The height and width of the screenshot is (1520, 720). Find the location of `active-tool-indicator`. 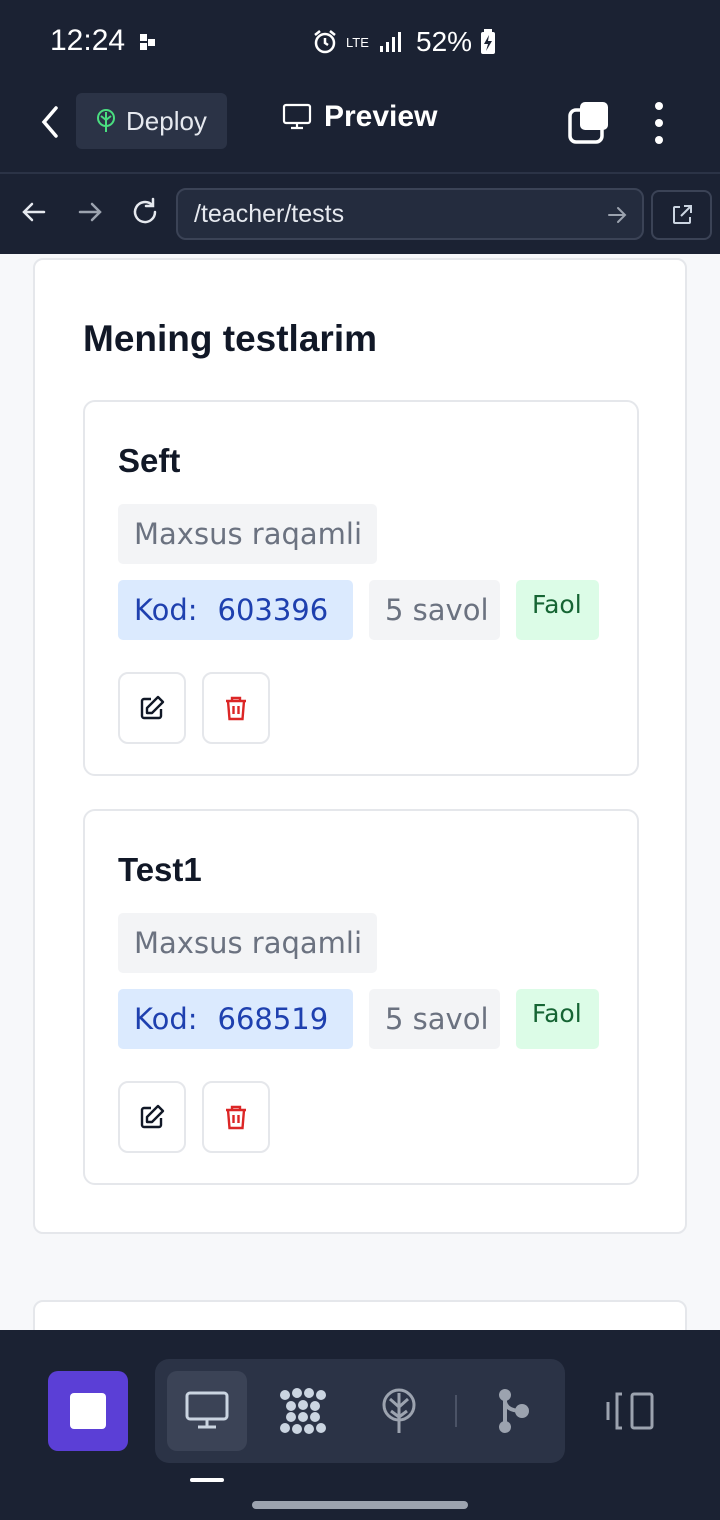

active-tool-indicator is located at coordinates (207, 1480).